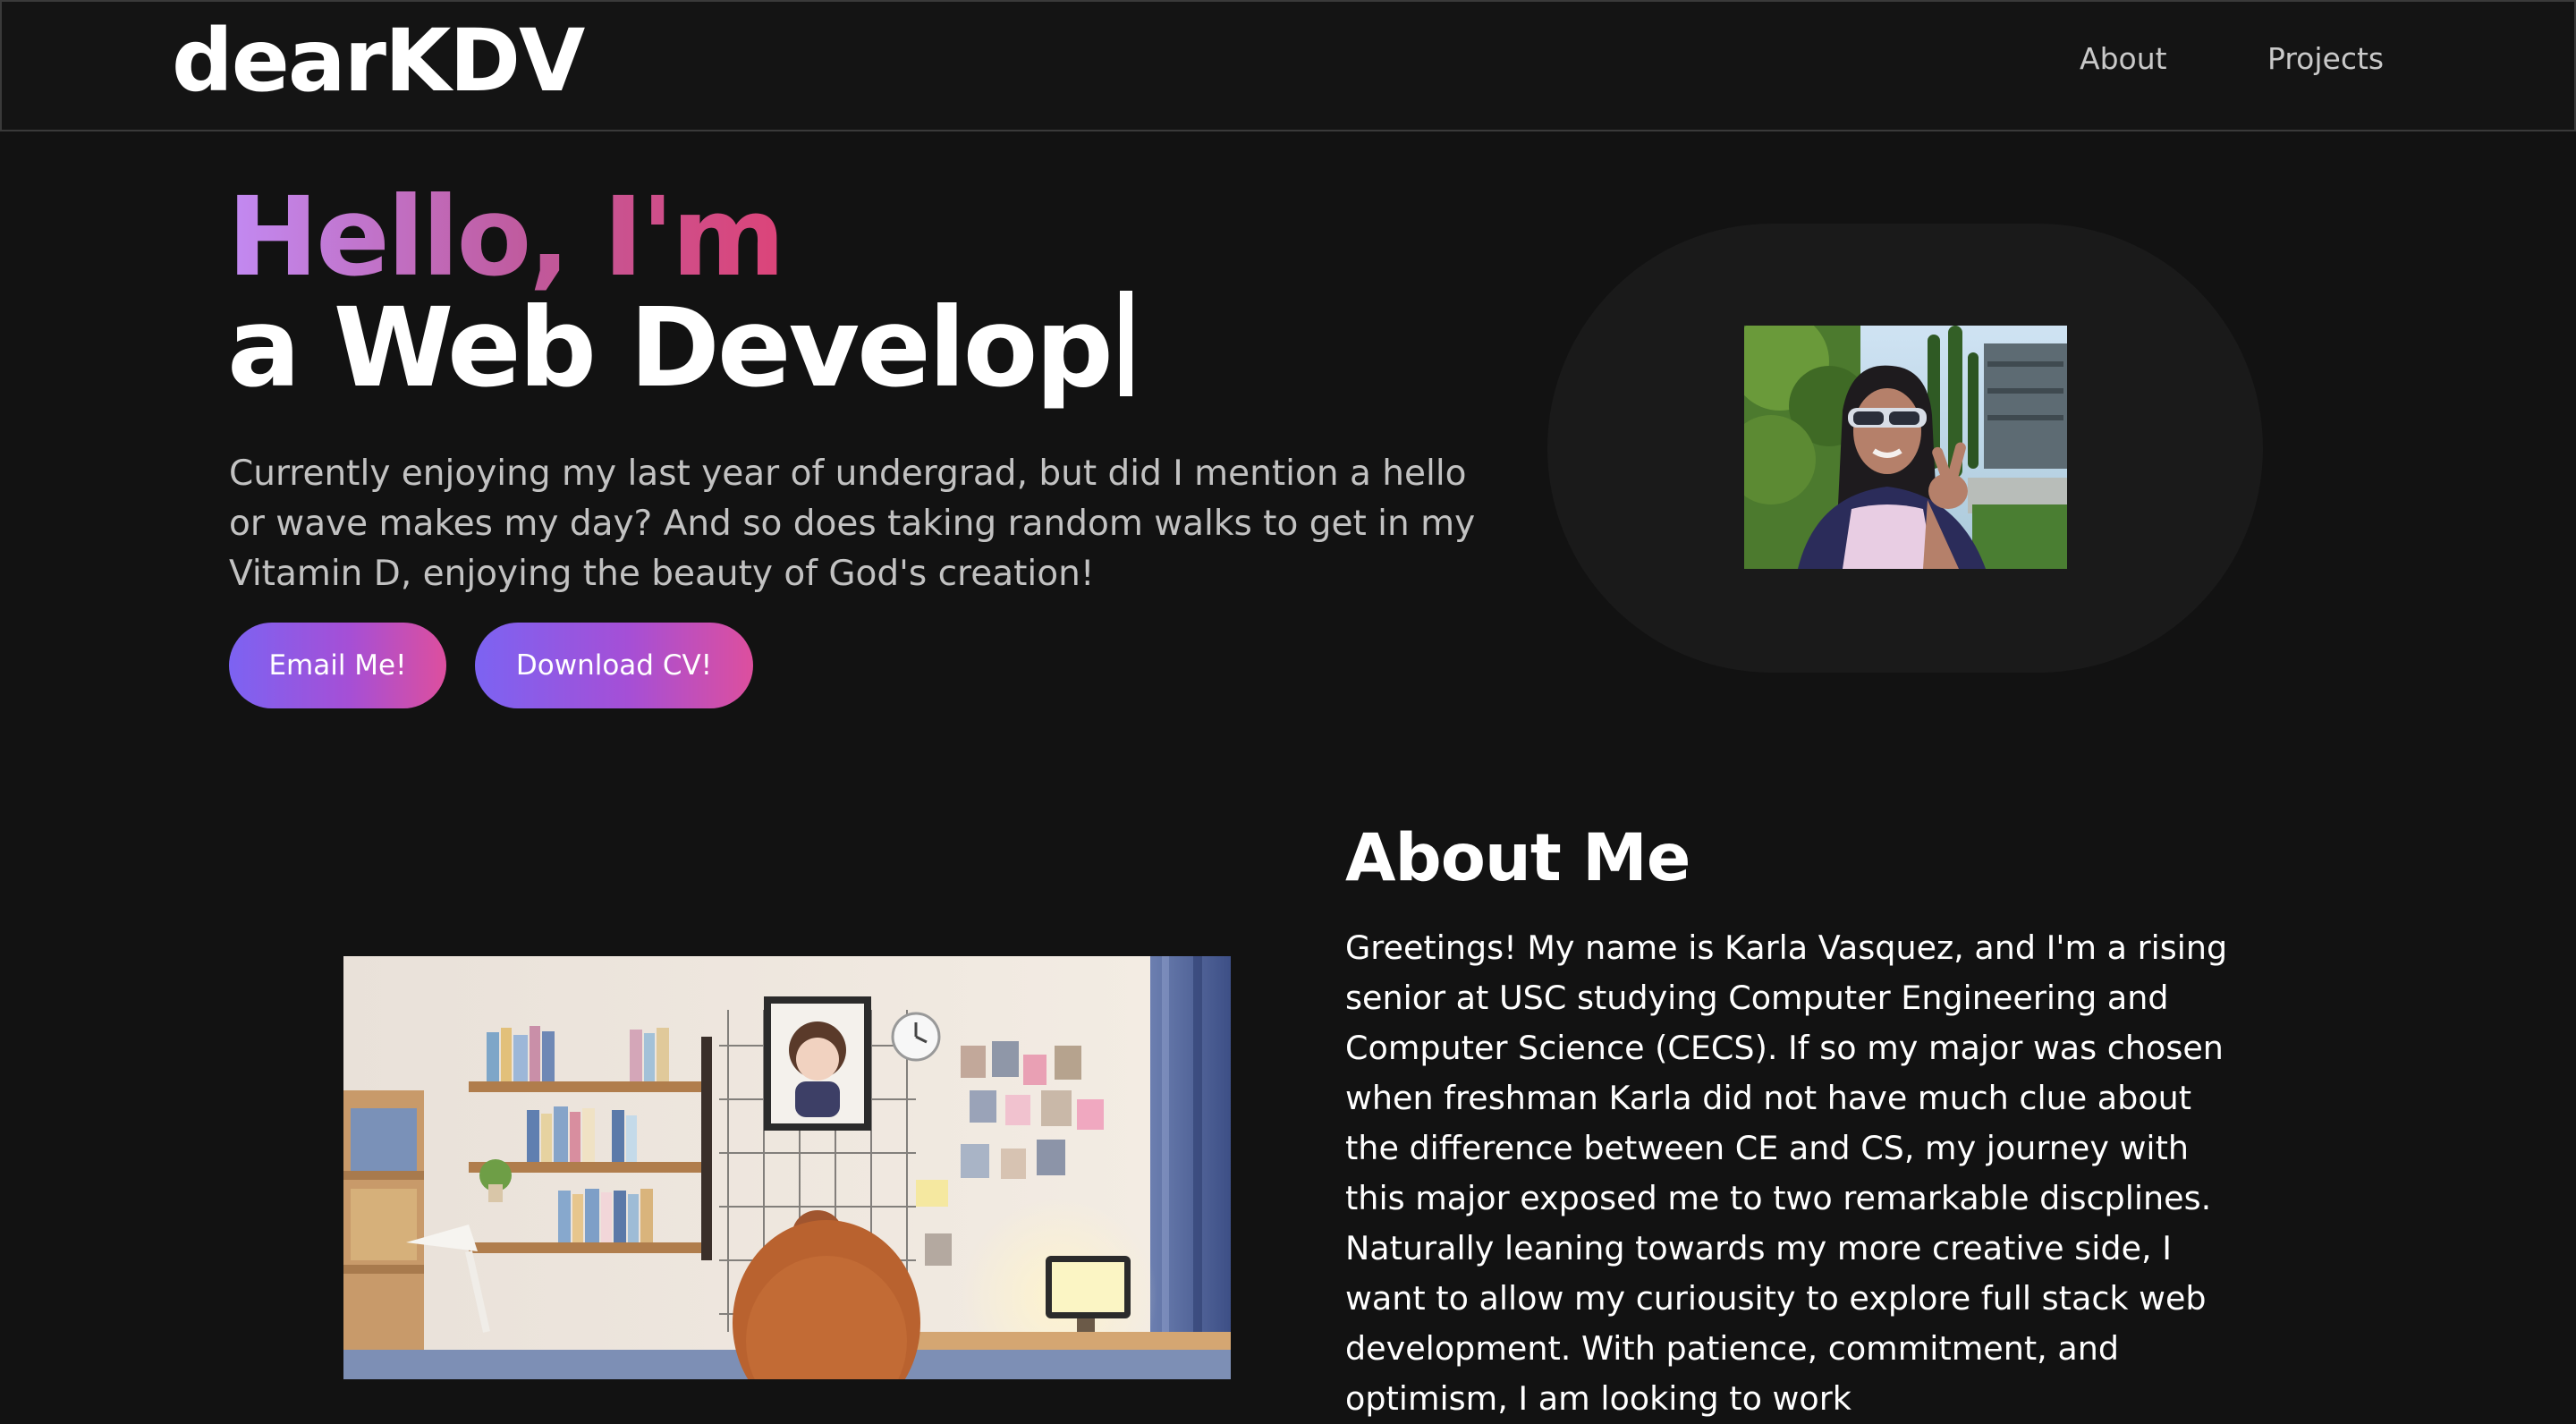 The width and height of the screenshot is (2576, 1424). I want to click on hero-greeting: Hello, I'm, so click(506, 237).